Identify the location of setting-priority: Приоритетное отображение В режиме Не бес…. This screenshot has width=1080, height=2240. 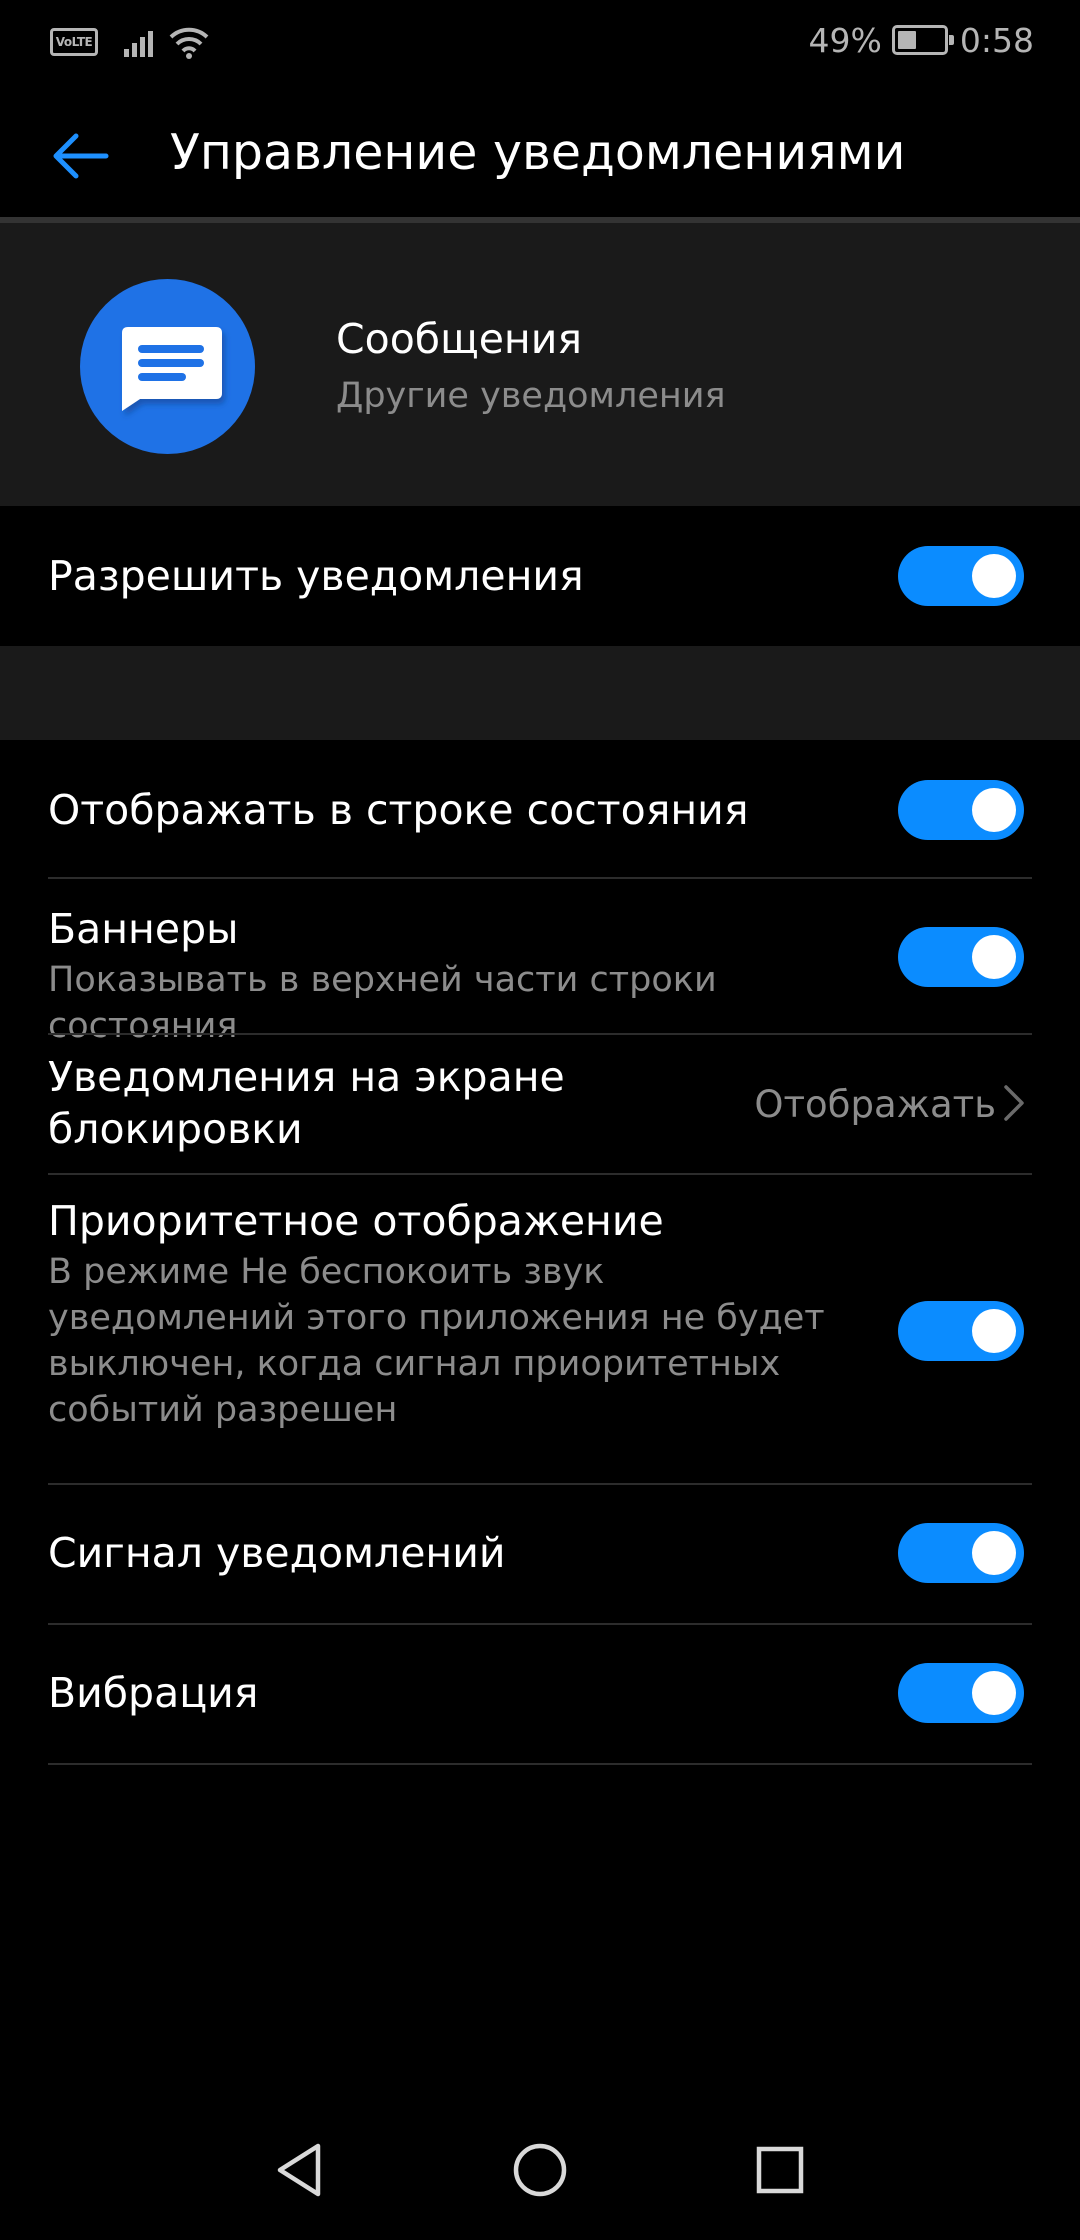
(540, 1330).